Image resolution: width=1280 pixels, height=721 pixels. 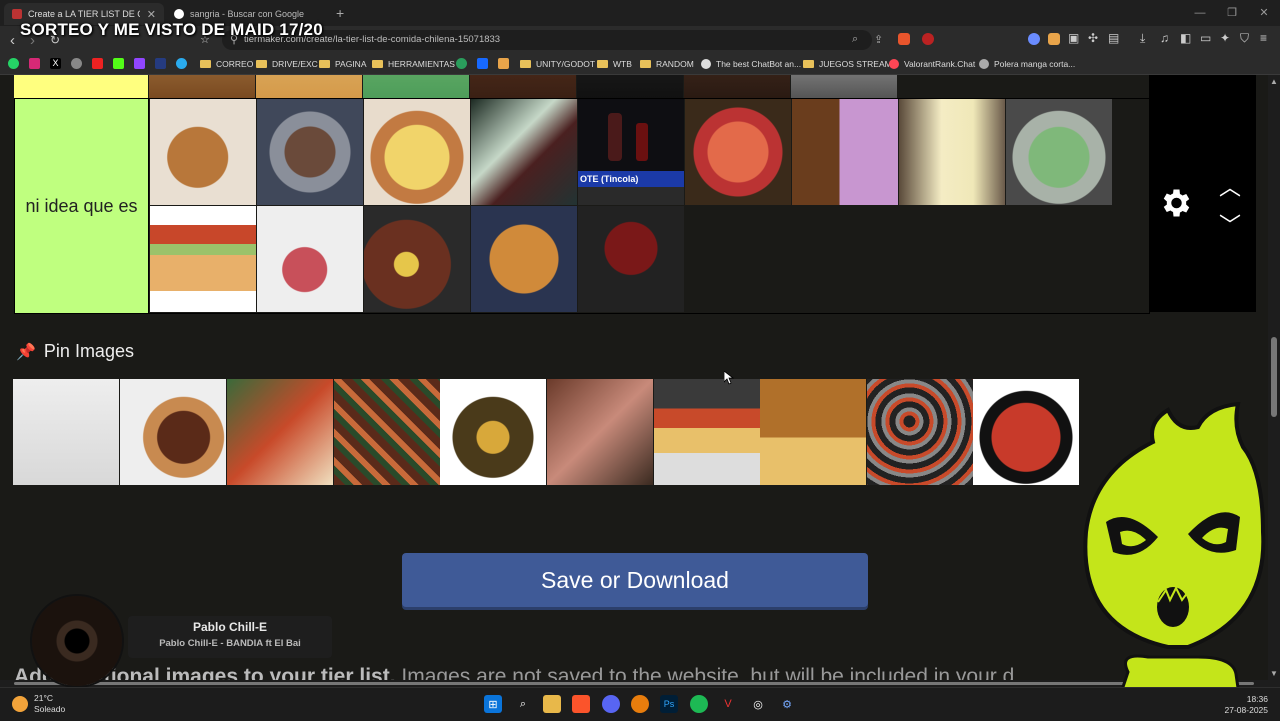 What do you see at coordinates (1246, 705) in the screenshot?
I see `system-clock: 18:36 27-08-2025` at bounding box center [1246, 705].